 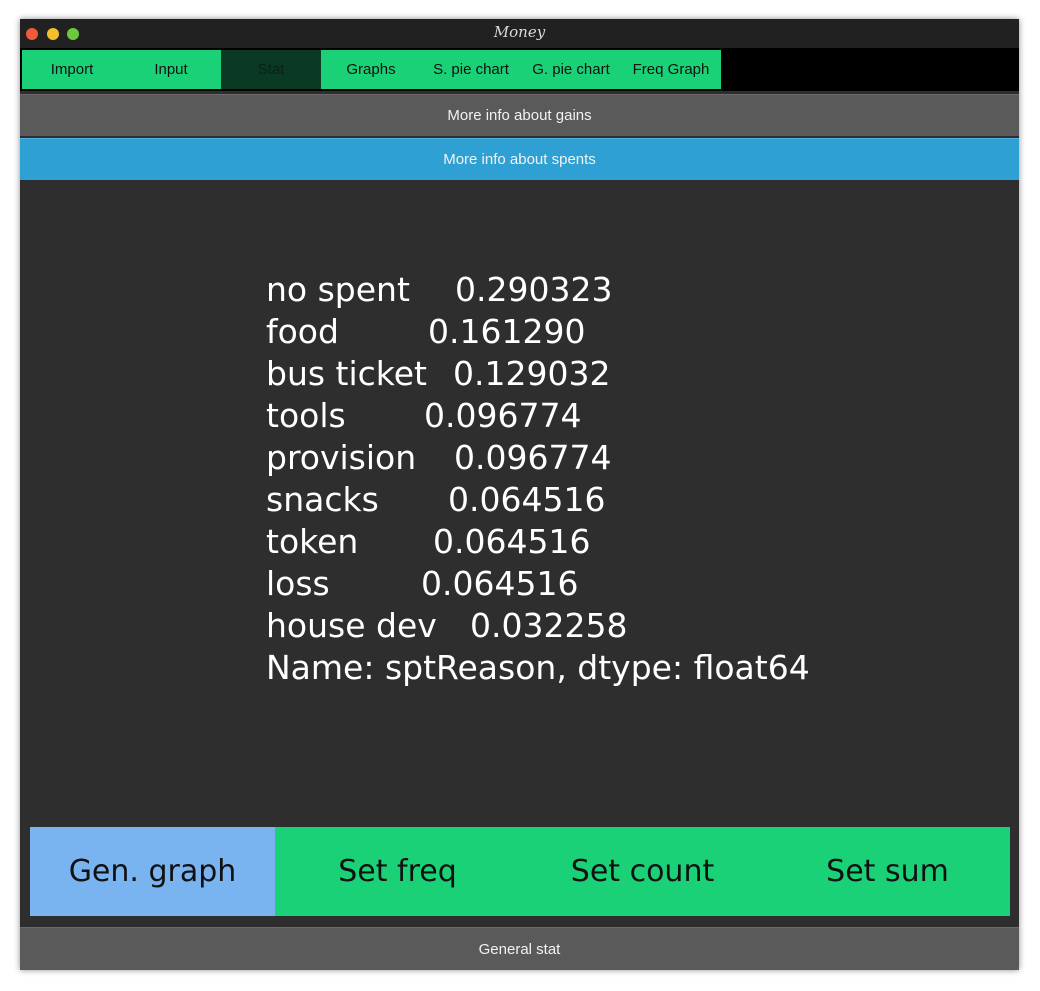 What do you see at coordinates (538, 667) in the screenshot?
I see `stat-footer: Name: sptReason, dtype: float64` at bounding box center [538, 667].